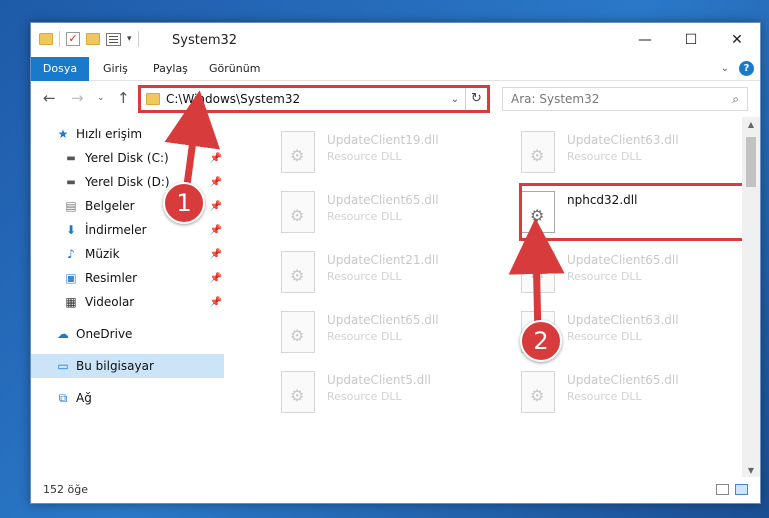  I want to click on tab-view: Görünüm, so click(234, 69).